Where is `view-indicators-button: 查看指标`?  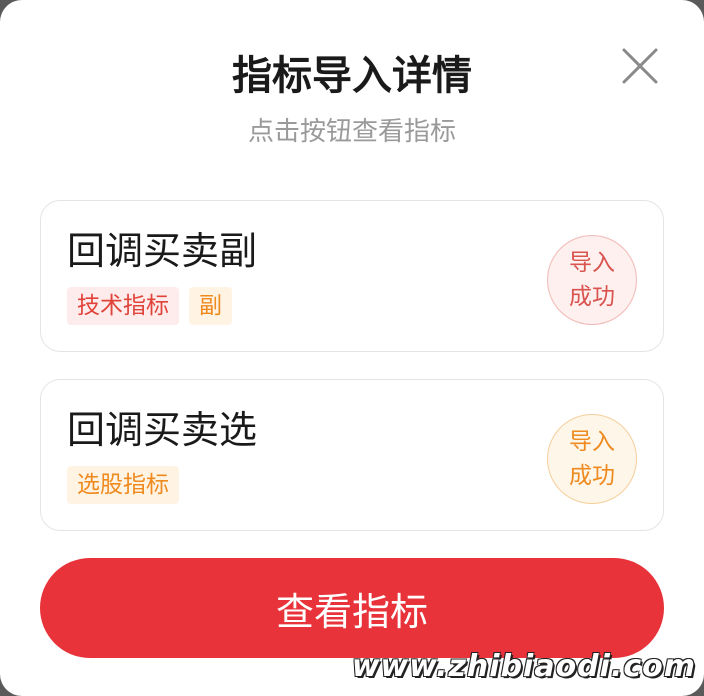 view-indicators-button: 查看指标 is located at coordinates (352, 608).